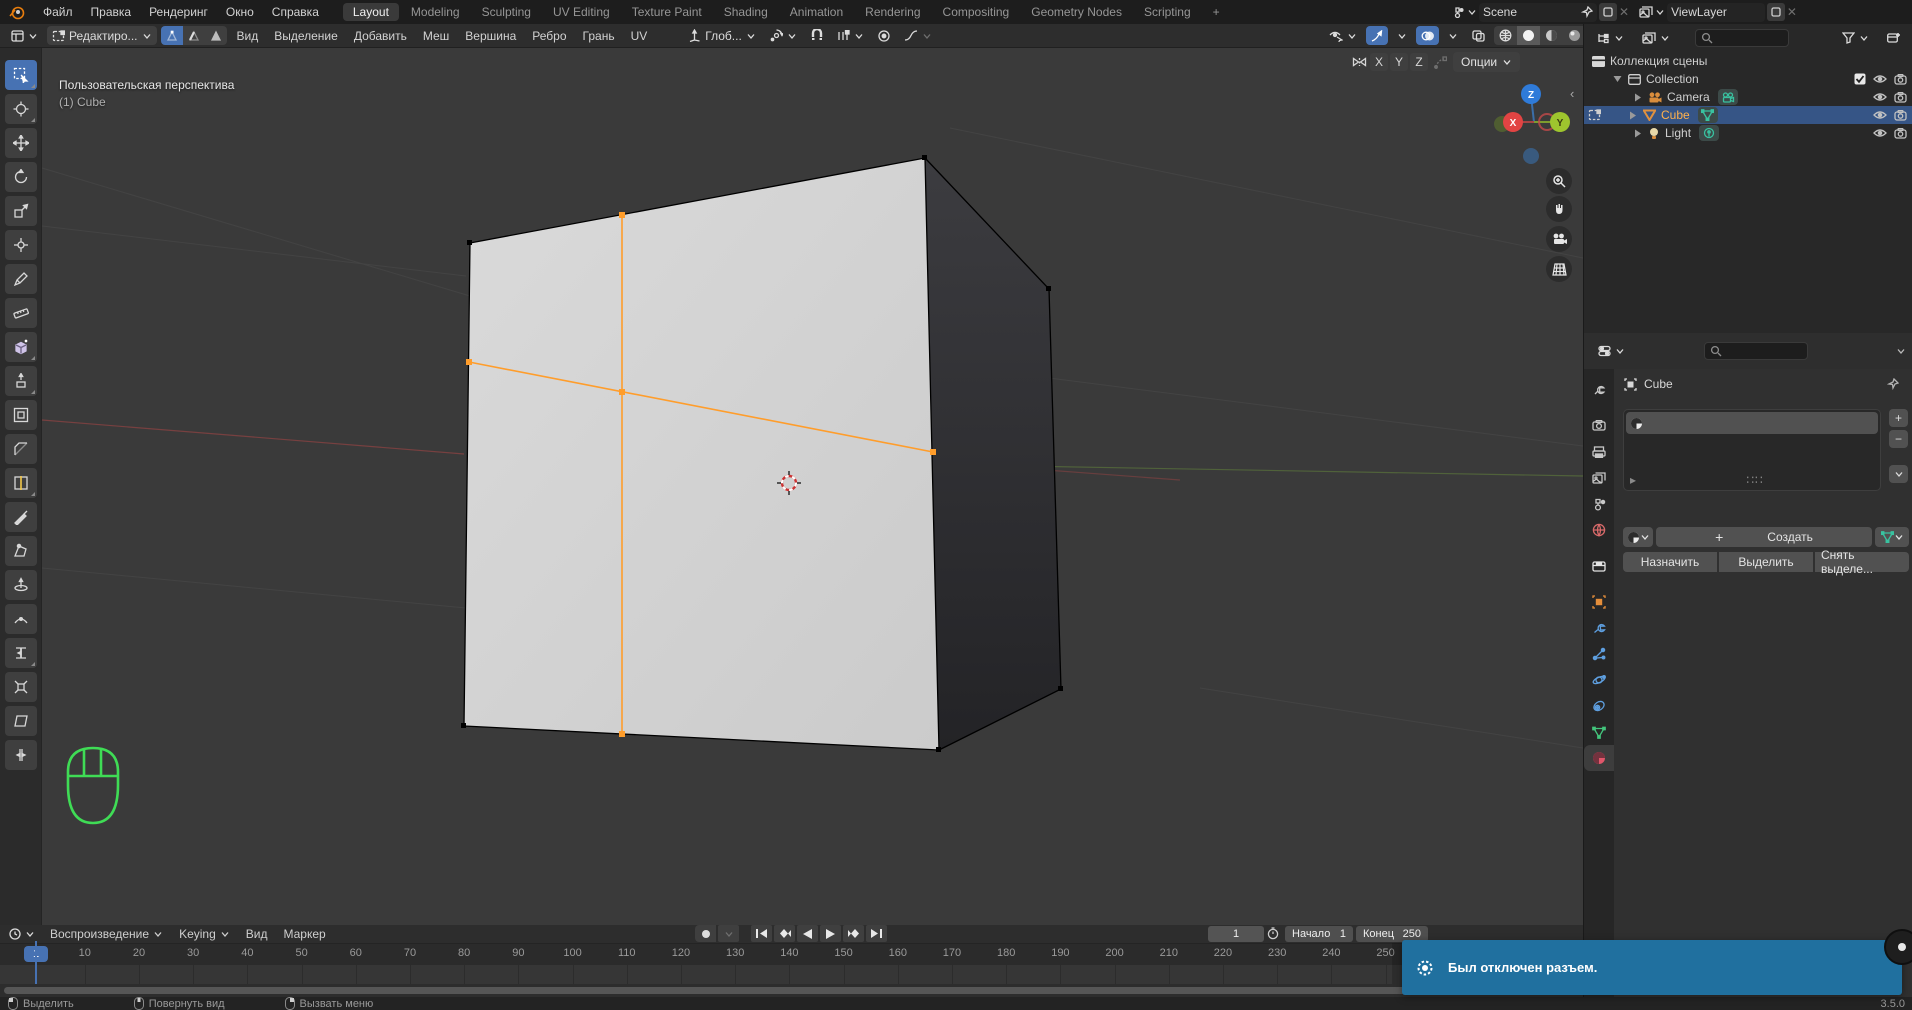  Describe the element at coordinates (1440, 62) in the screenshot. I see `snap-path-icon` at that location.